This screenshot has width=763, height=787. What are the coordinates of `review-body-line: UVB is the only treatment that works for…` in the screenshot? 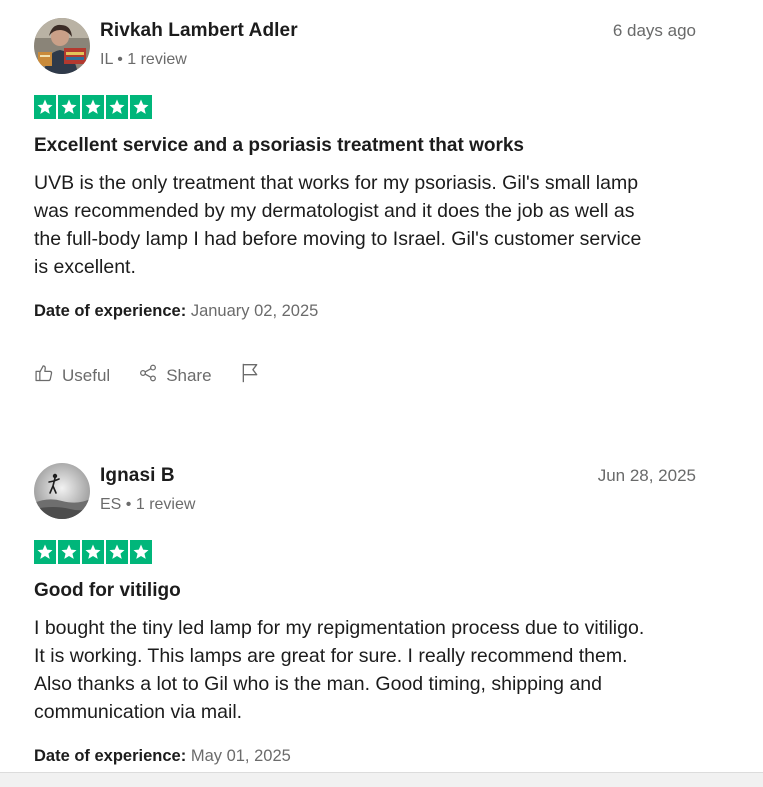 It's located at (336, 183).